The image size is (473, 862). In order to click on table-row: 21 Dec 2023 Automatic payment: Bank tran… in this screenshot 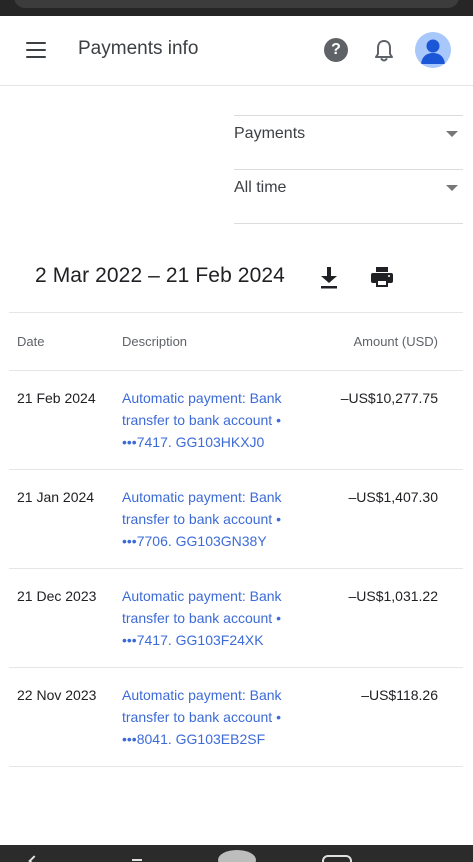, I will do `click(236, 618)`.